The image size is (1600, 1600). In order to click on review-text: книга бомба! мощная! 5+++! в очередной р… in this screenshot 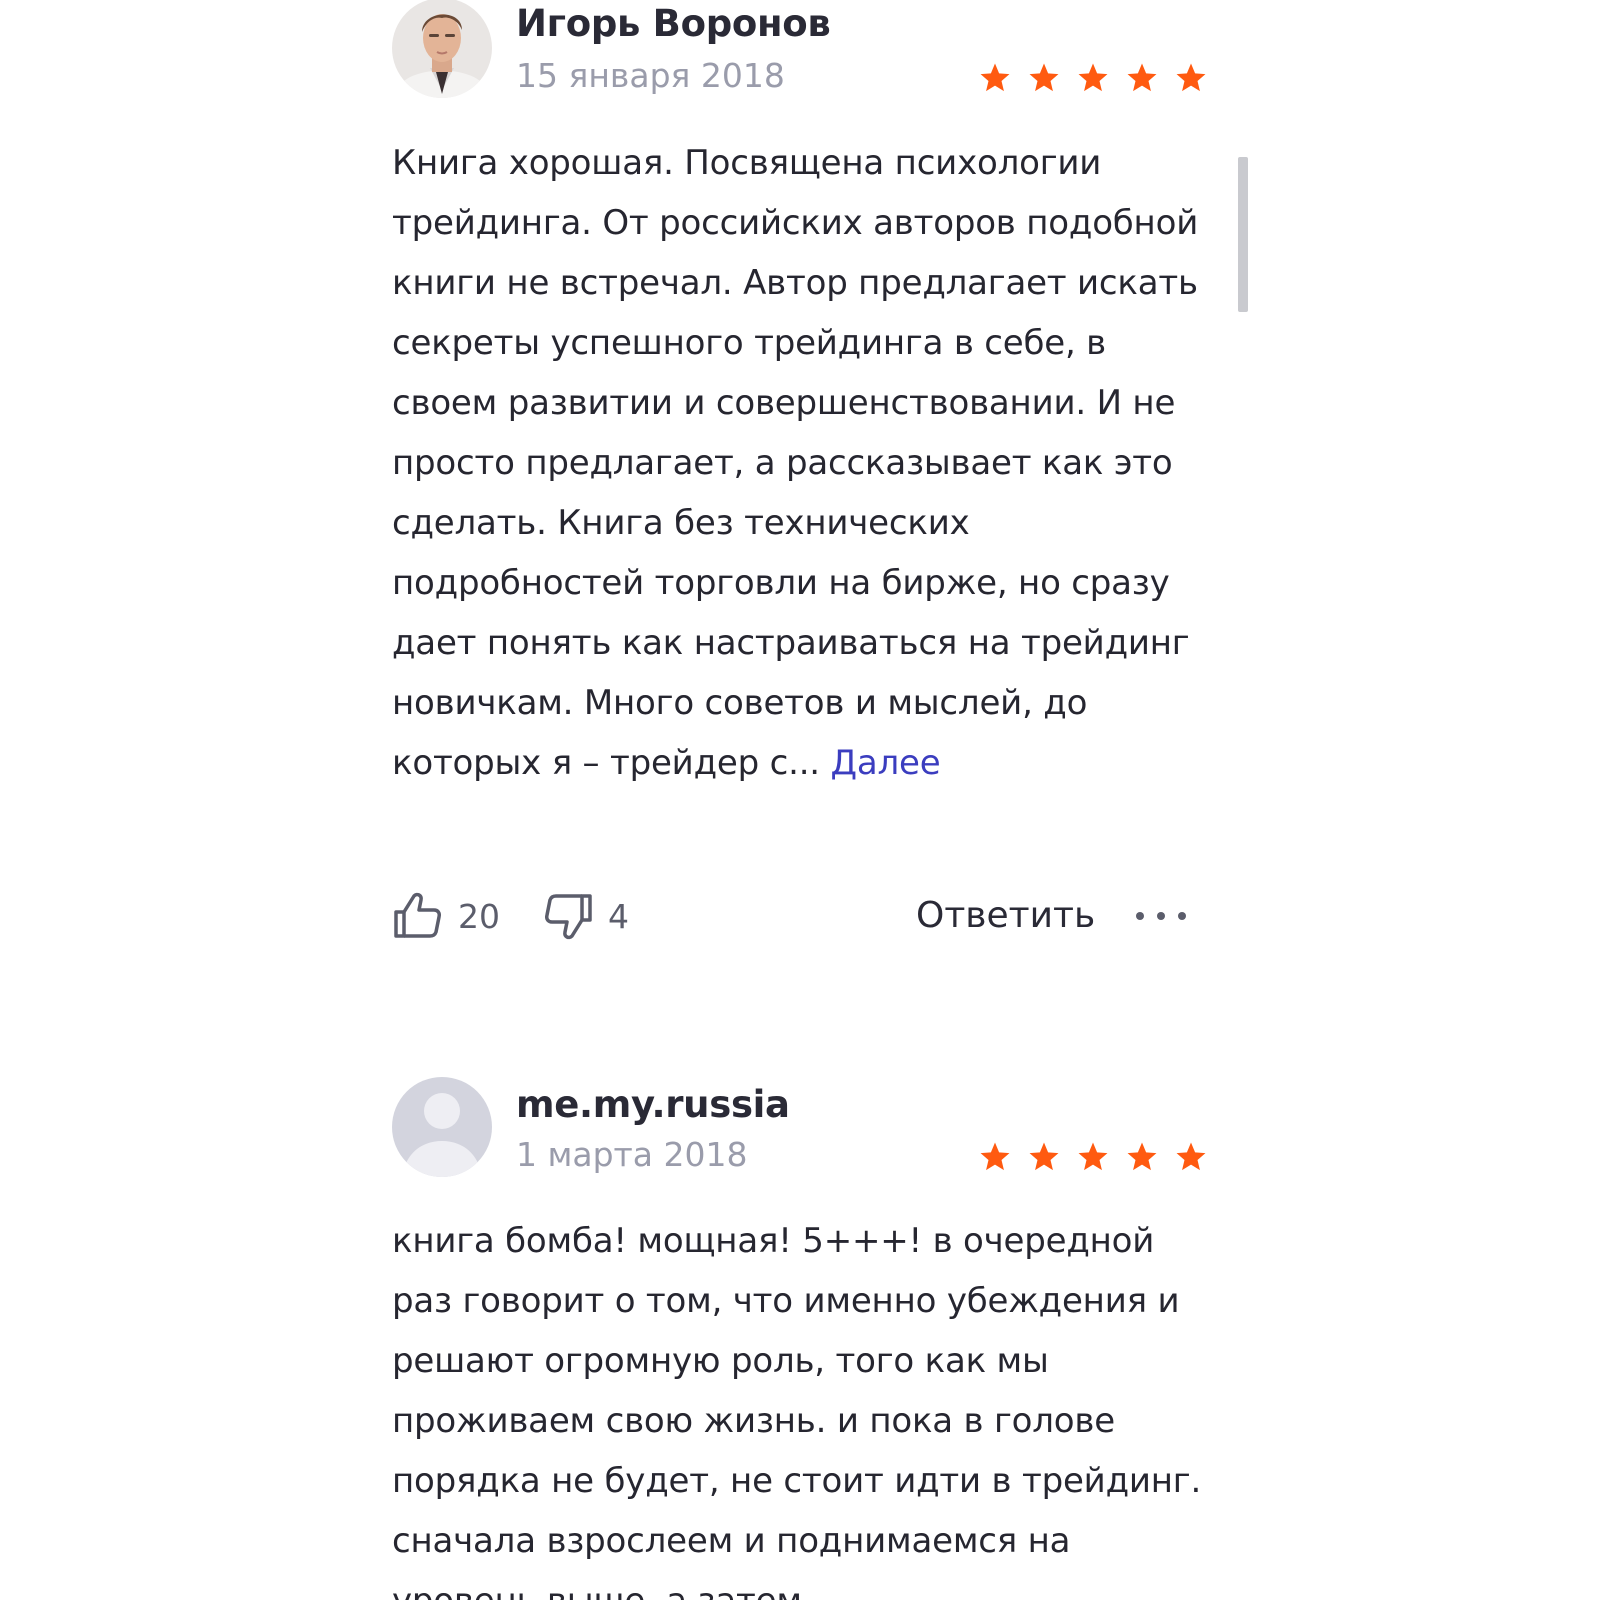, I will do `click(802, 1405)`.